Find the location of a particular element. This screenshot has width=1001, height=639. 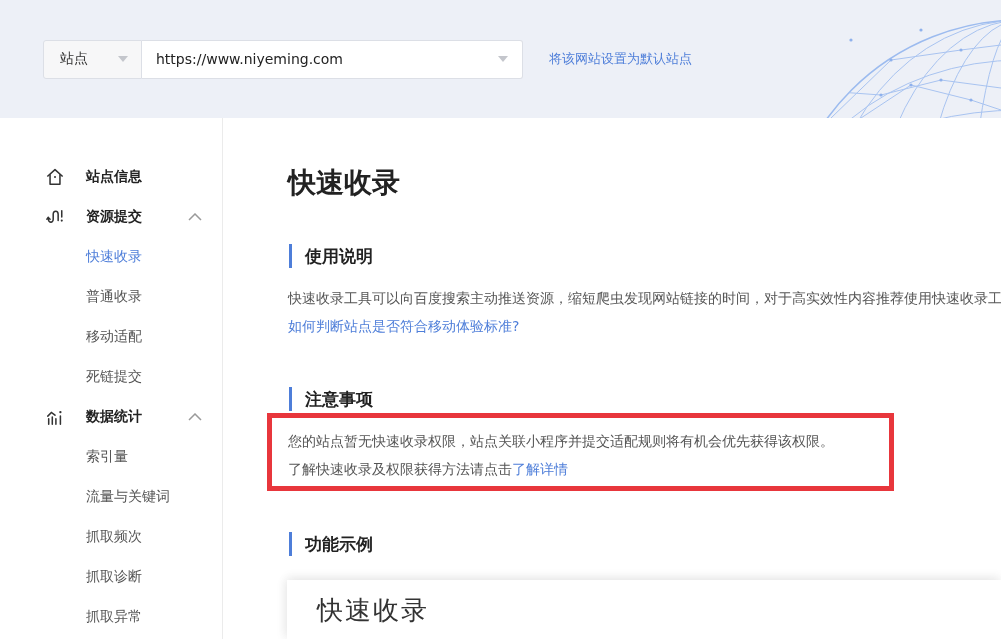

sidebar-subitem: 移动适配 is located at coordinates (111, 337).